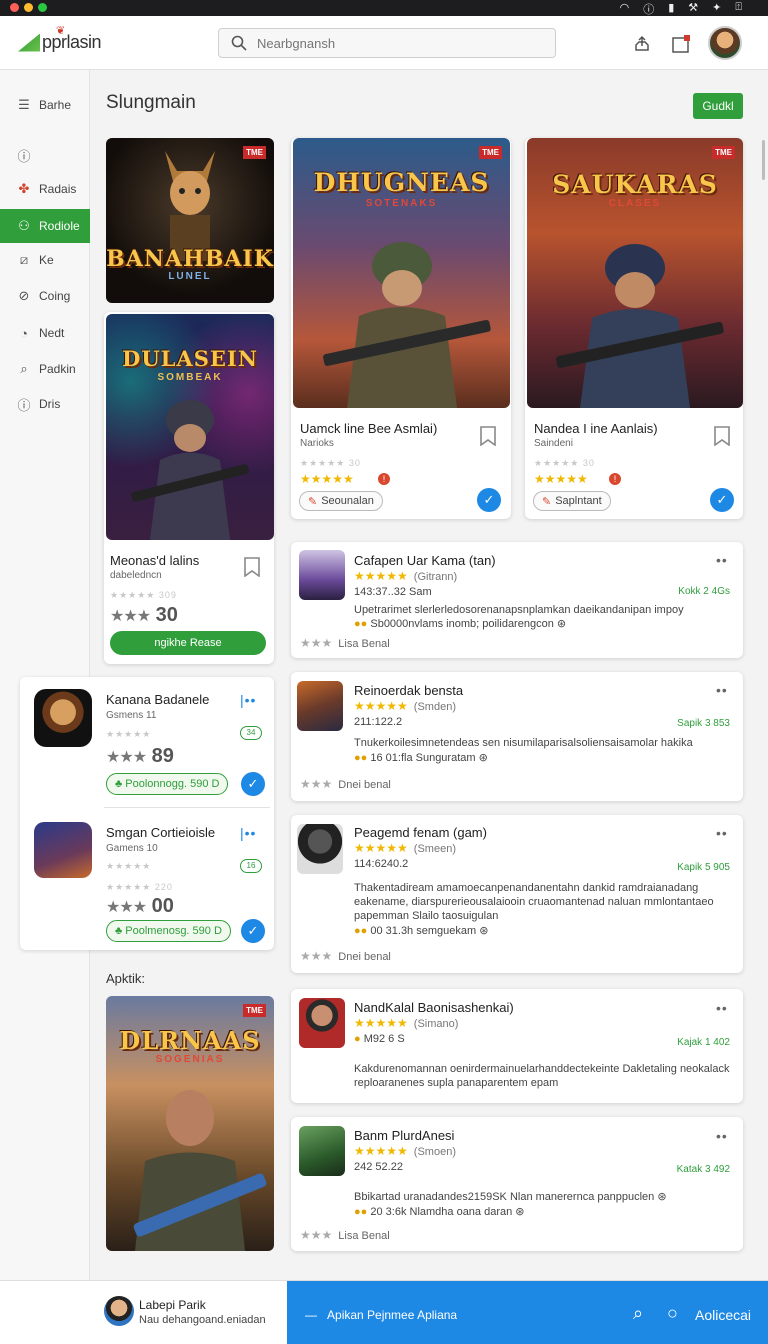 This screenshot has height=1344, width=768. I want to click on result-desc2-text: Sb0000nvlams inomb; poilidarengcon, so click(462, 624).